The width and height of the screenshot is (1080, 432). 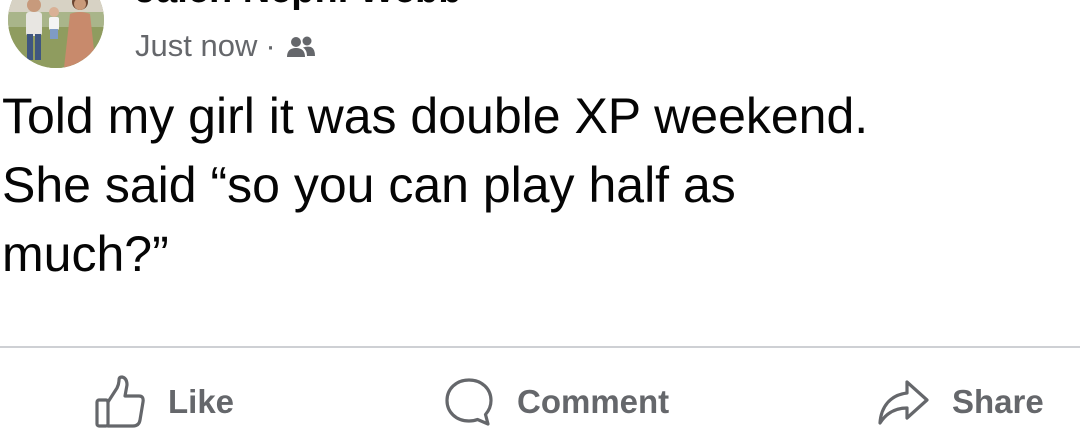 I want to click on post-meta: Just now ·, so click(x=225, y=46).